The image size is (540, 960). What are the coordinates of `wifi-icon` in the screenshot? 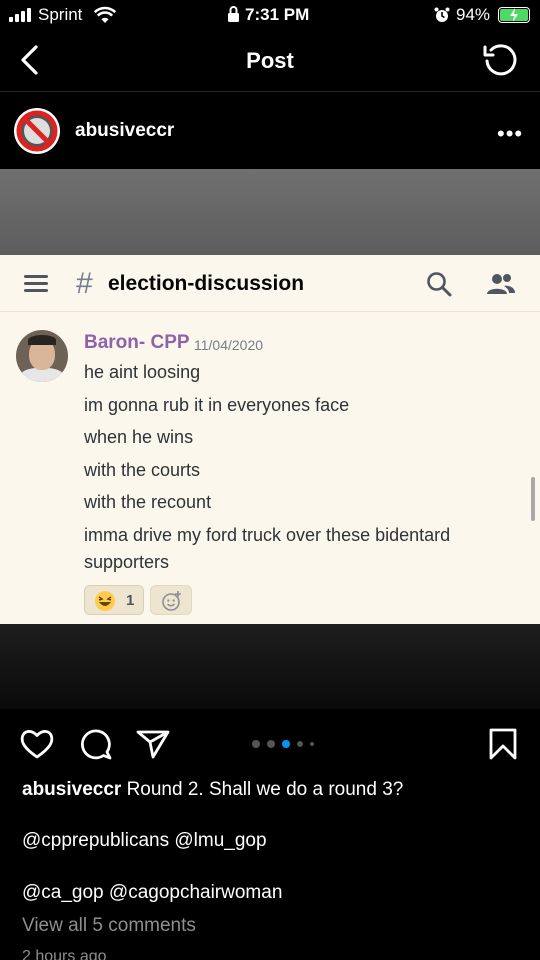 It's located at (105, 17).